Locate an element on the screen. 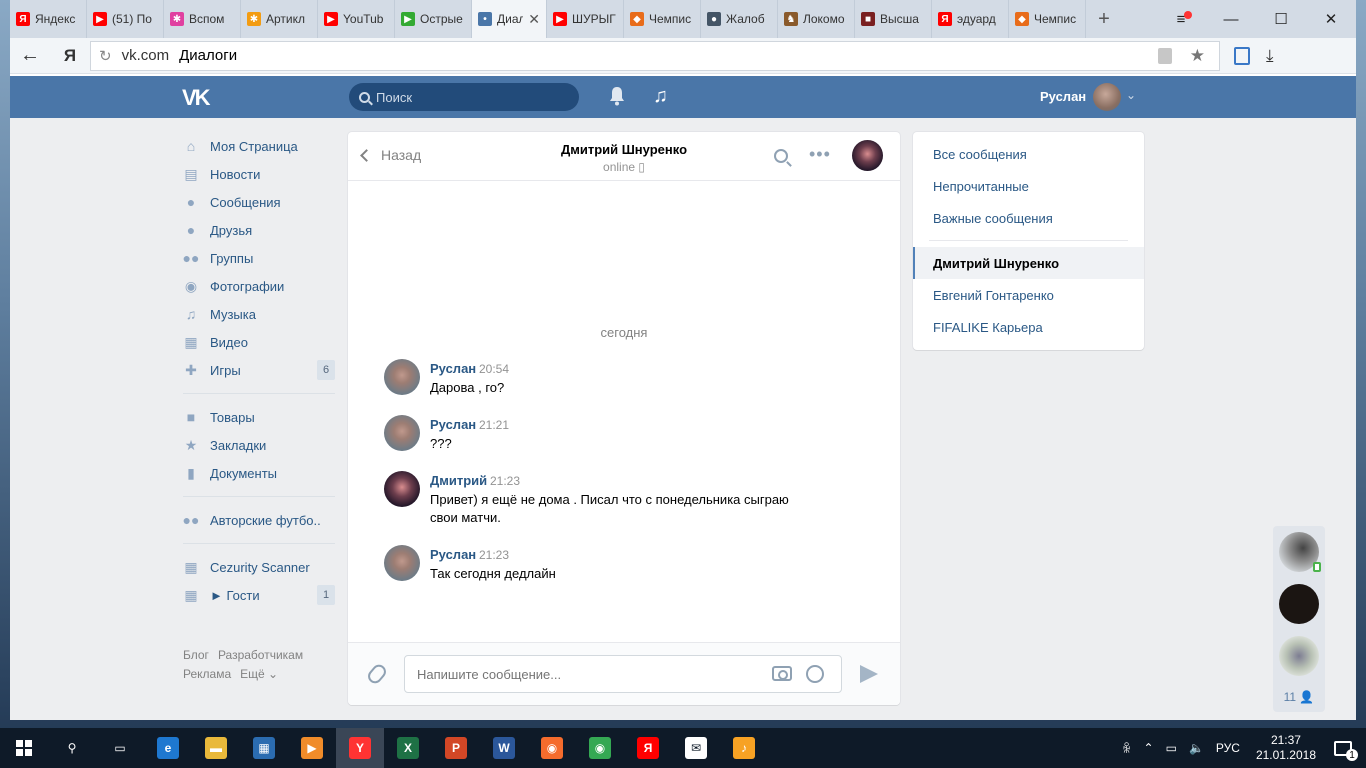 Image resolution: width=1366 pixels, height=768 pixels. sidebar-item: ⌂ Моя Страница is located at coordinates (259, 146).